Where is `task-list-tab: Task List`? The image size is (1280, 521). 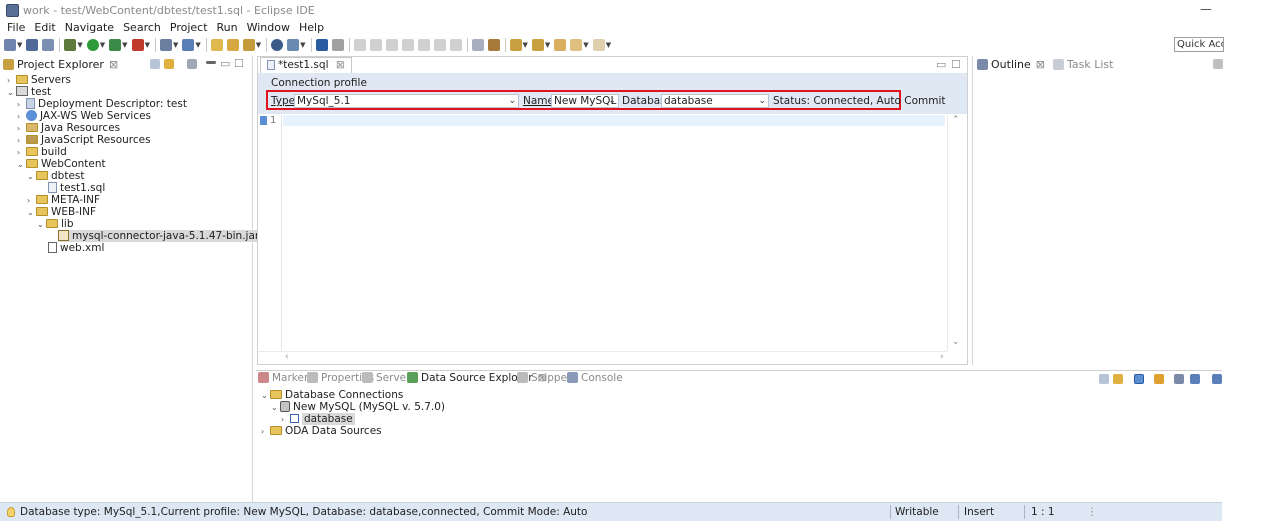 task-list-tab: Task List is located at coordinates (1090, 64).